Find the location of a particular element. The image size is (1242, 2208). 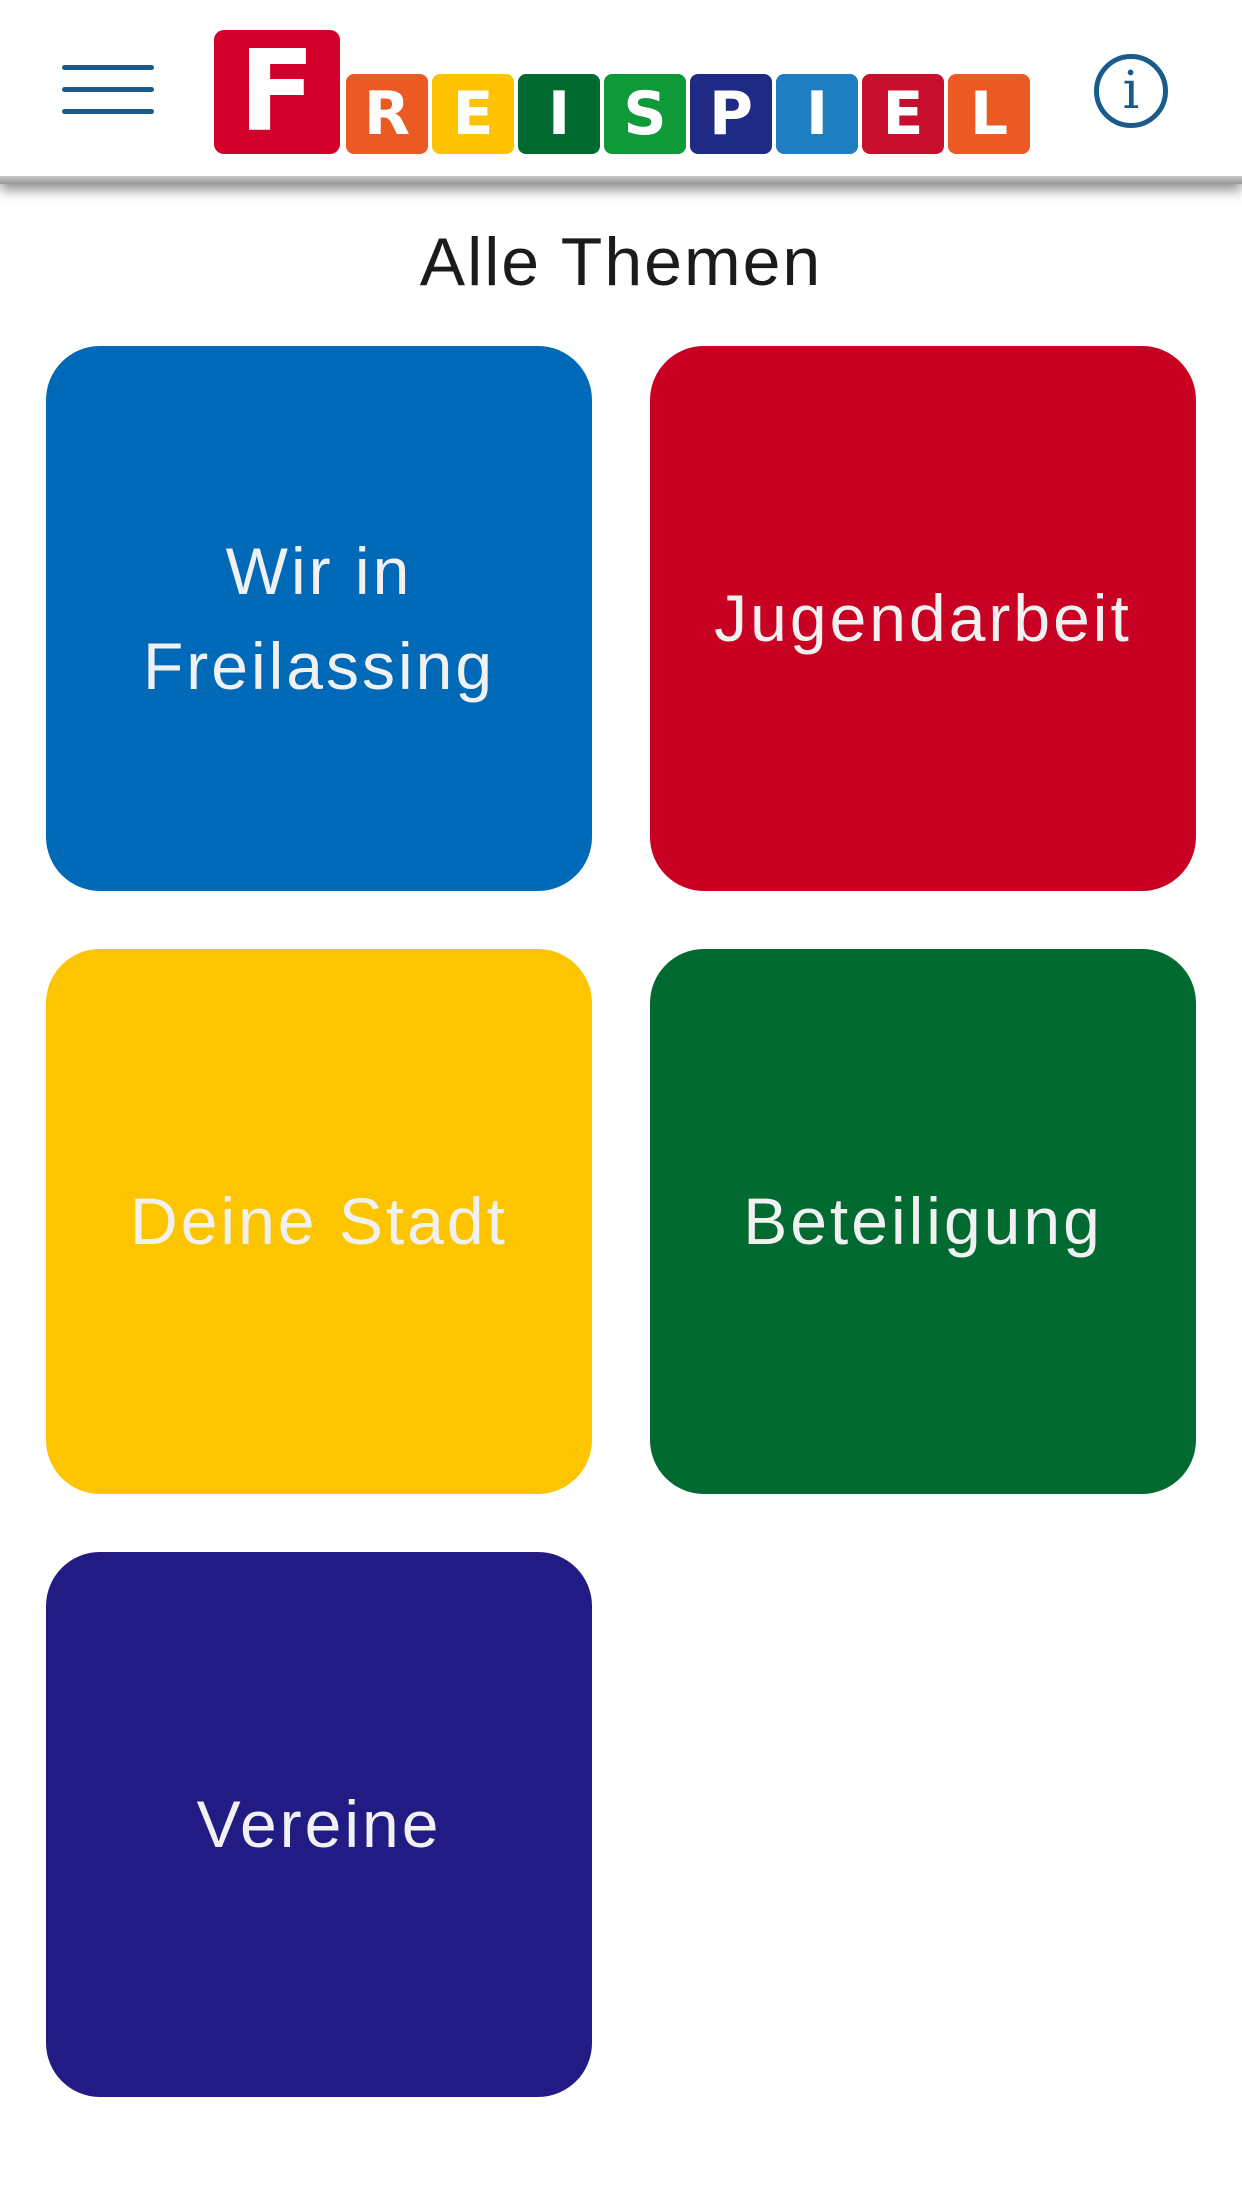

logo-letter: S is located at coordinates (645, 114).